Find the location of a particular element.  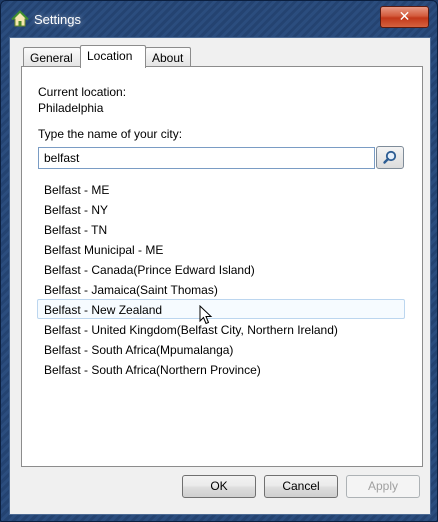

list-item-hovered: Belfast - New Zealand is located at coordinates (221, 309).